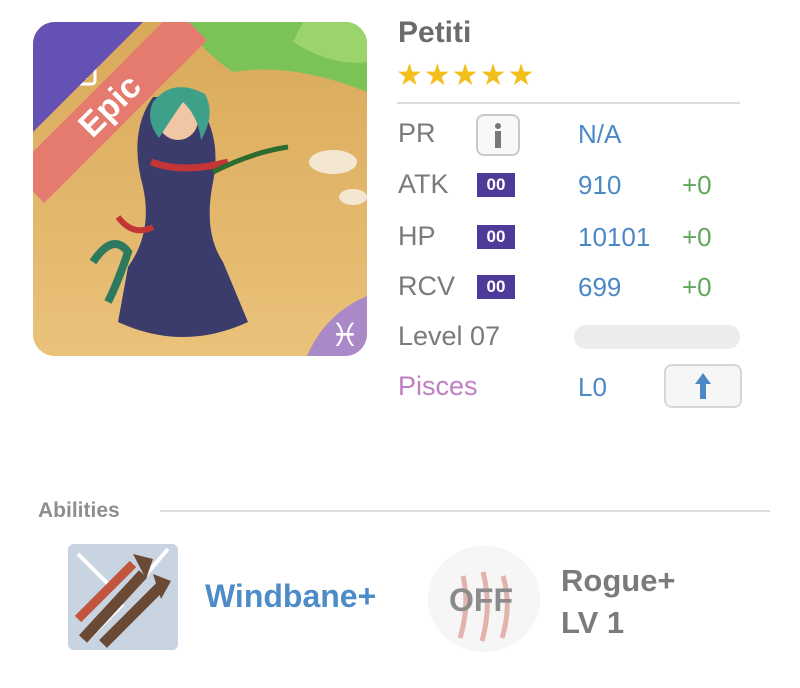  I want to click on pr-value: N/A, so click(600, 134).